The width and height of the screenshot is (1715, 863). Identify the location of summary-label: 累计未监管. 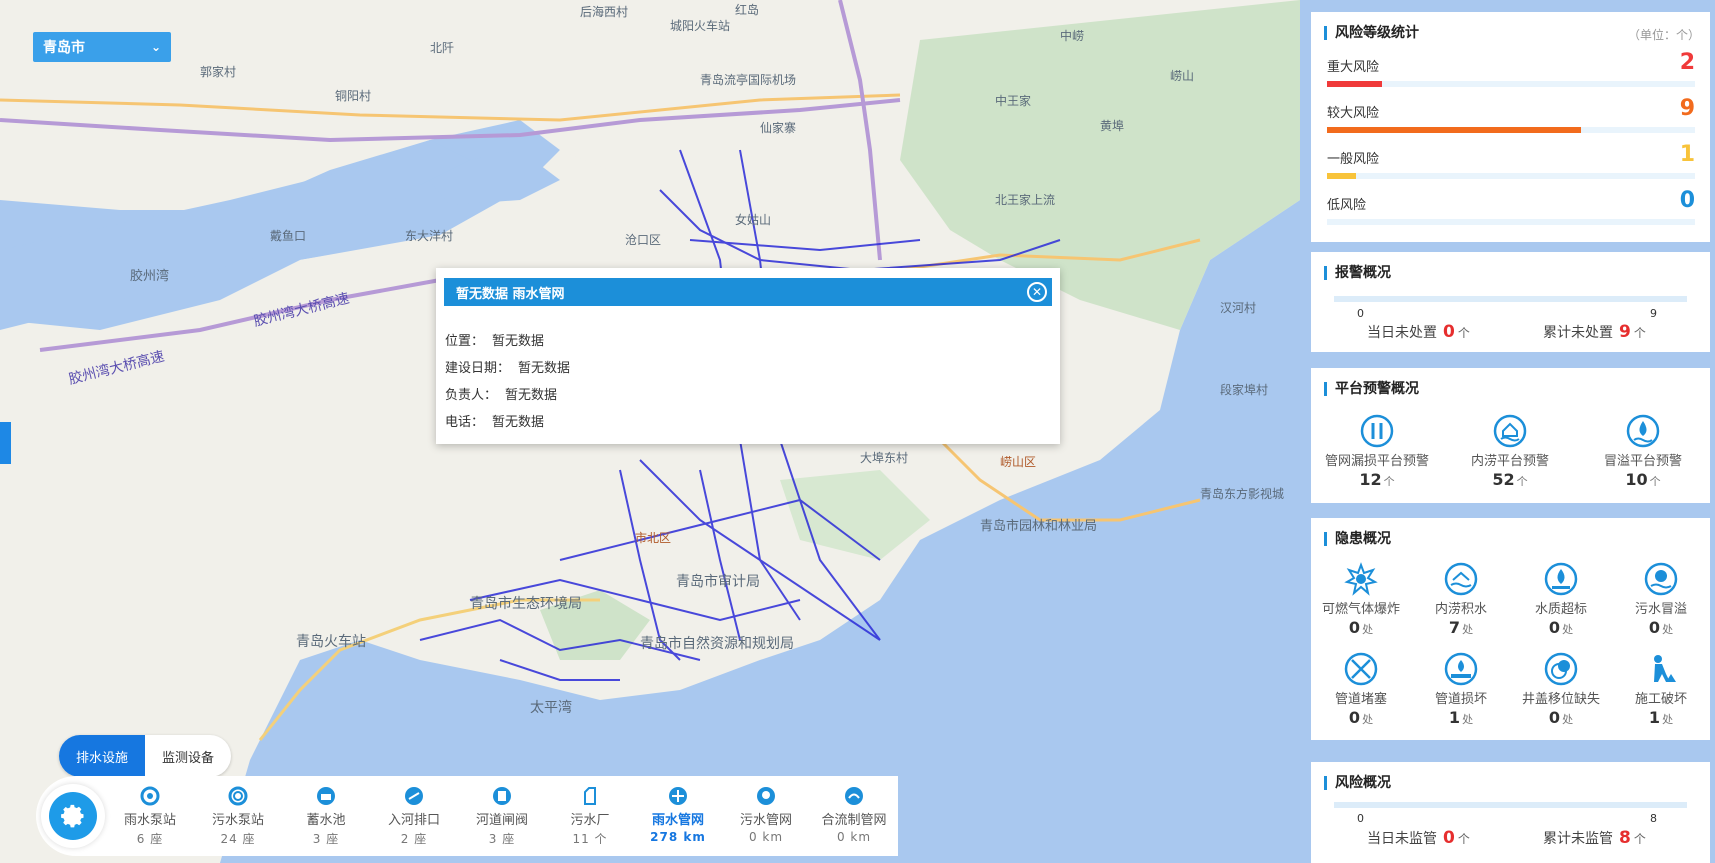
(1578, 839).